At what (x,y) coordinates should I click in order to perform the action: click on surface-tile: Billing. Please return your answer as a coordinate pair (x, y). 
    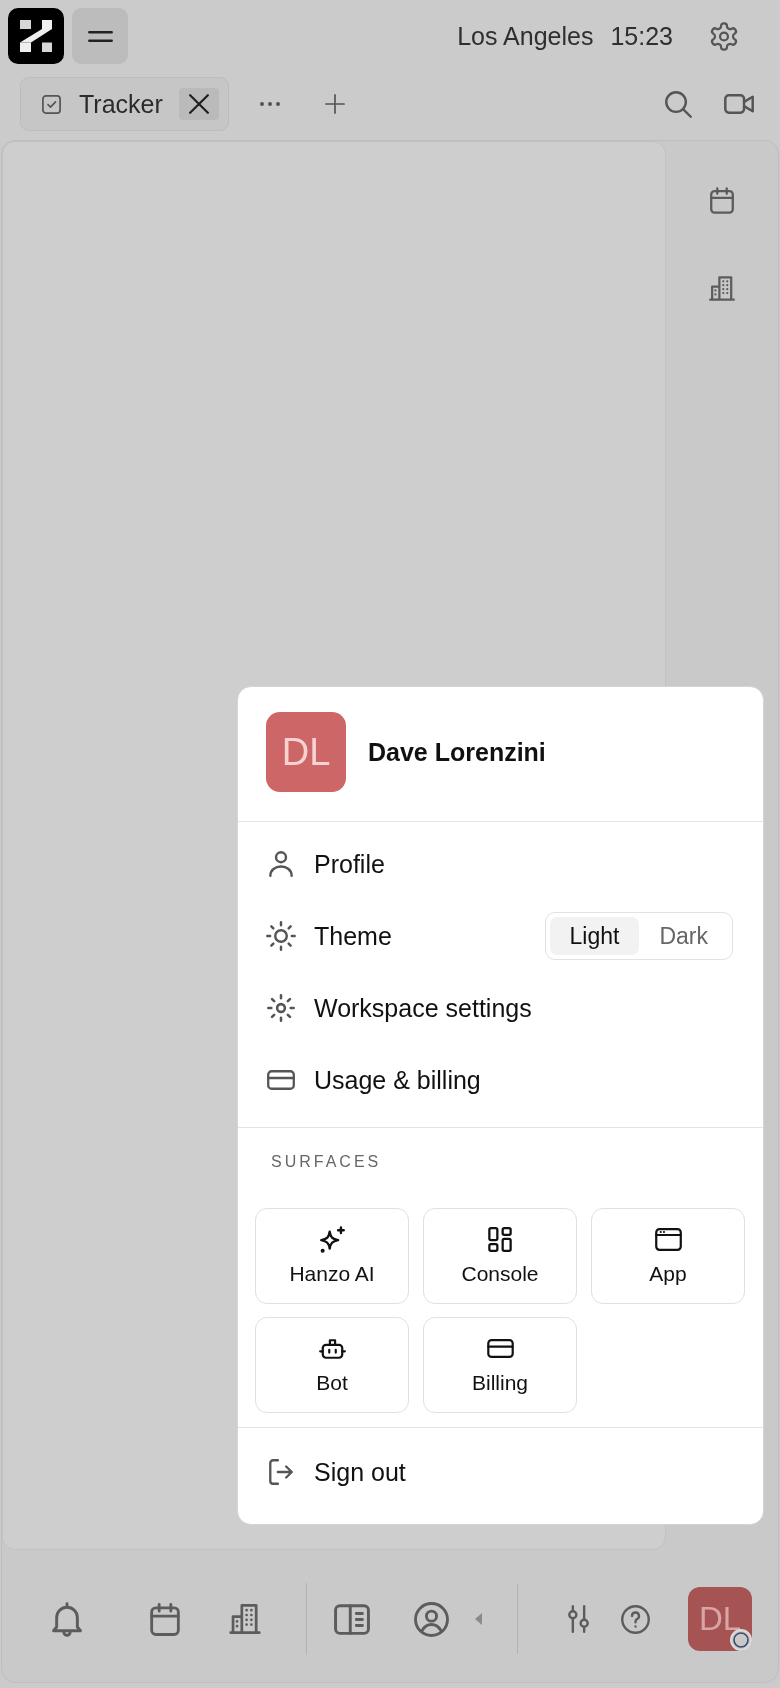
    Looking at the image, I should click on (500, 1365).